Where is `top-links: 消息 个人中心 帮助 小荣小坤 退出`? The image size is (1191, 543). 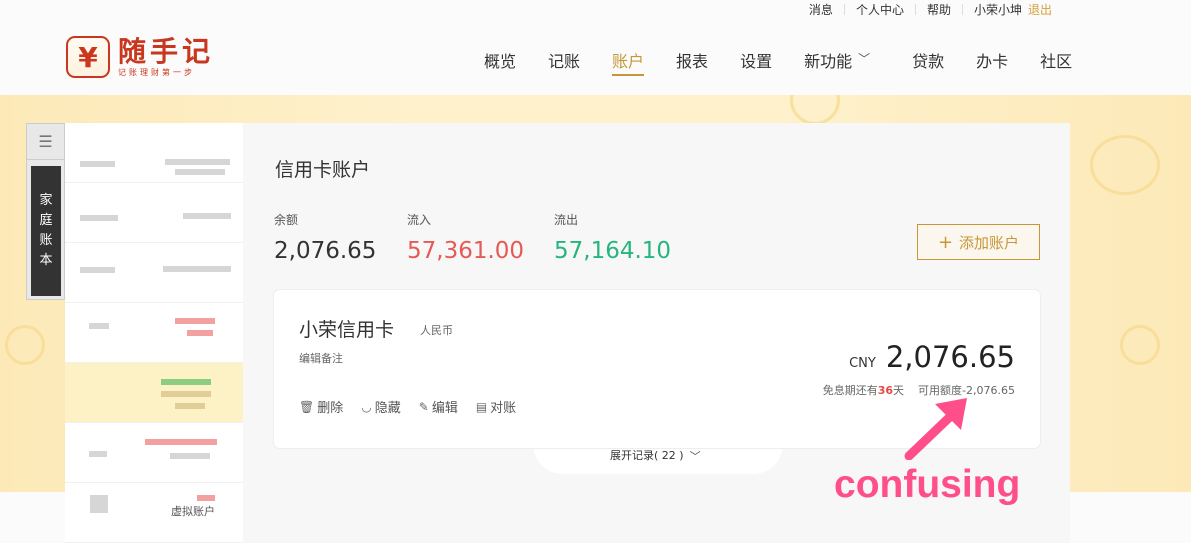 top-links: 消息 个人中心 帮助 小荣小坤 退出 is located at coordinates (930, 9).